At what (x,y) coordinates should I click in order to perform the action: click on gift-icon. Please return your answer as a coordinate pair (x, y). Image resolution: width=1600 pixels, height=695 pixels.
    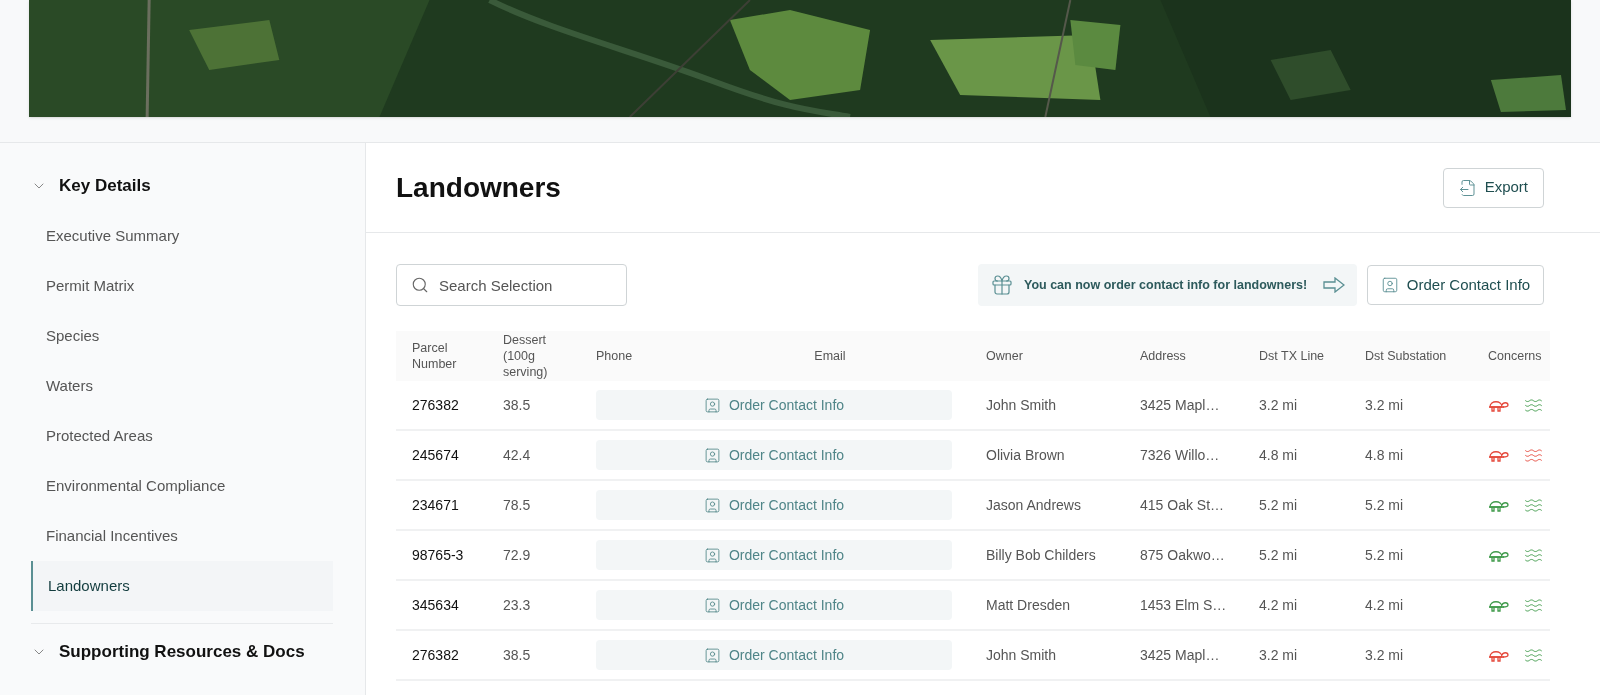
    Looking at the image, I should click on (1002, 285).